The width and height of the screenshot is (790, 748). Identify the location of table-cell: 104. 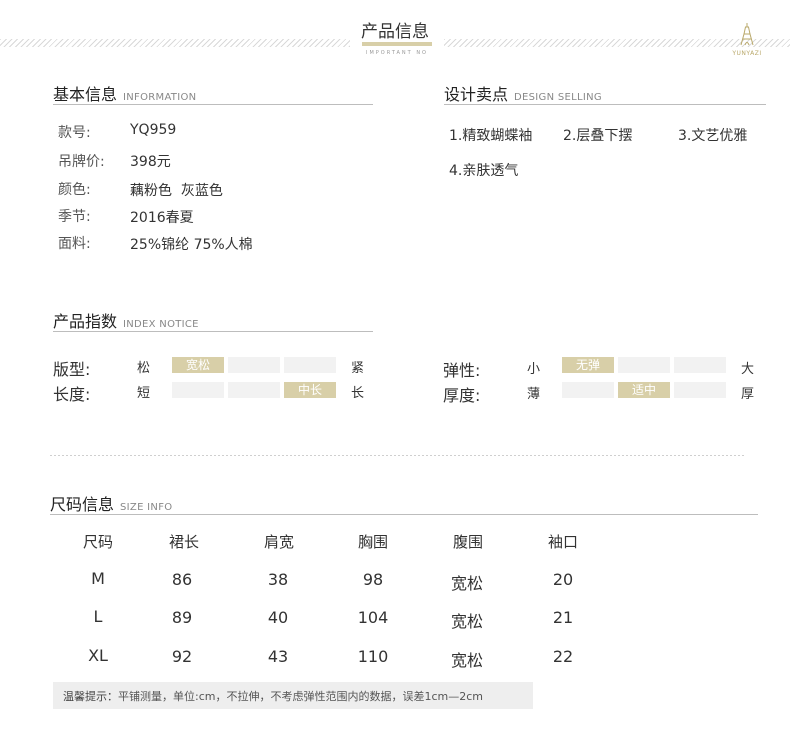
(373, 617).